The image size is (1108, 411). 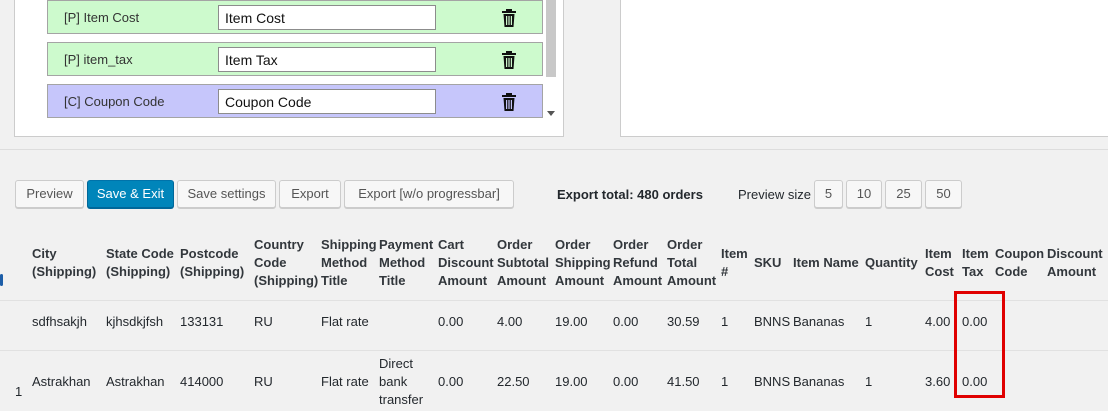 What do you see at coordinates (774, 194) in the screenshot?
I see `preview-size-label: Preview size` at bounding box center [774, 194].